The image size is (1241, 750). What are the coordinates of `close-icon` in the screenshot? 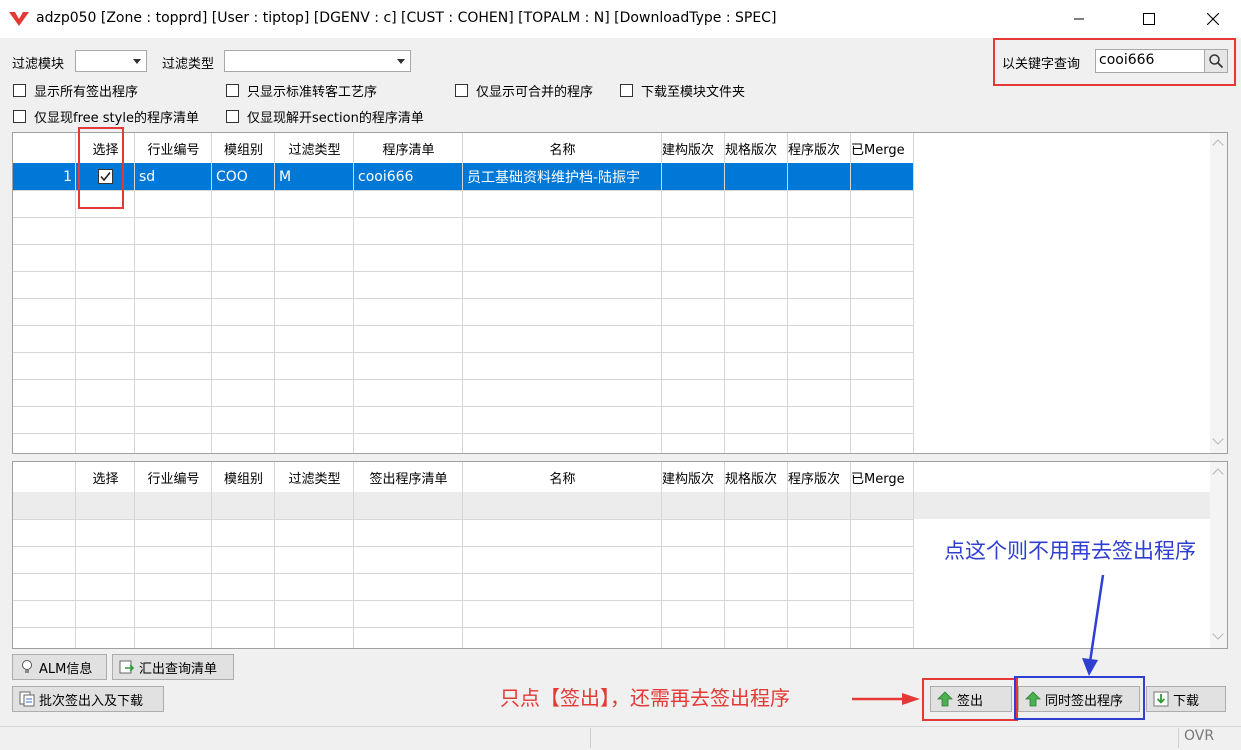 It's located at (1213, 19).